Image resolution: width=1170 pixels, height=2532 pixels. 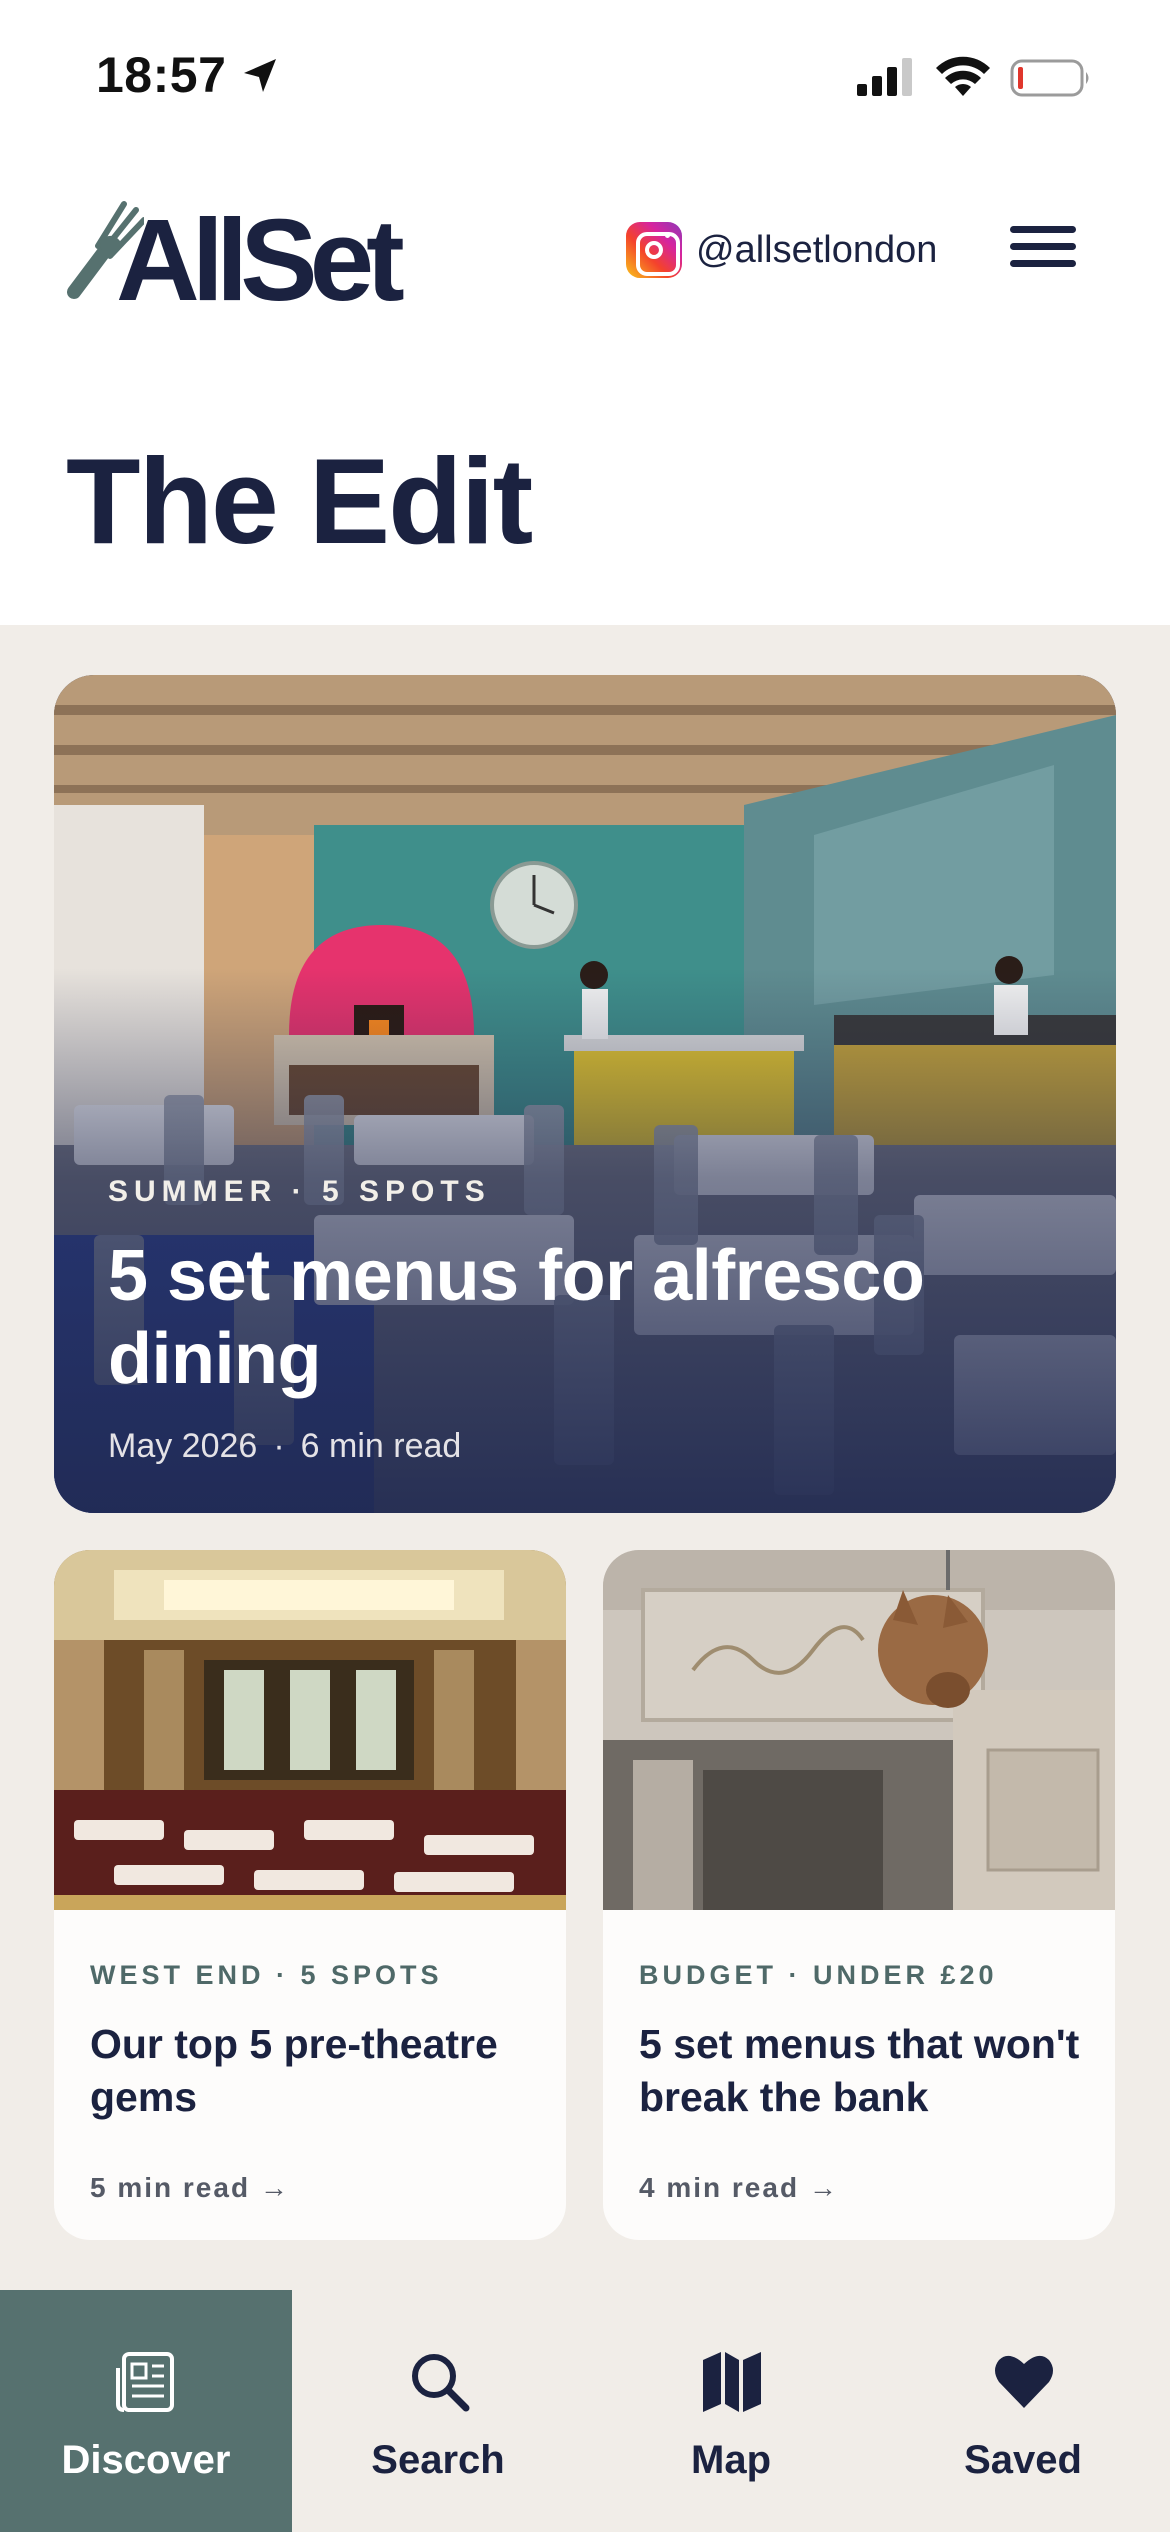 What do you see at coordinates (585, 75) in the screenshot?
I see `status-bar: 18:57` at bounding box center [585, 75].